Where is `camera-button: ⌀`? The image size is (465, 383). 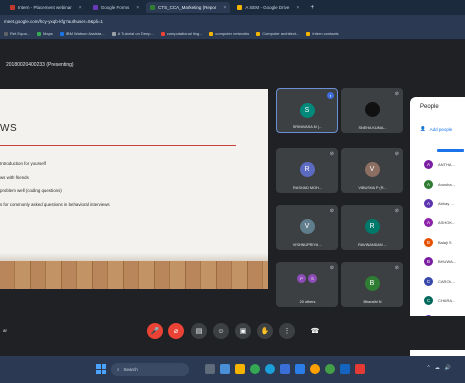
camera-button: ⌀ is located at coordinates (176, 331).